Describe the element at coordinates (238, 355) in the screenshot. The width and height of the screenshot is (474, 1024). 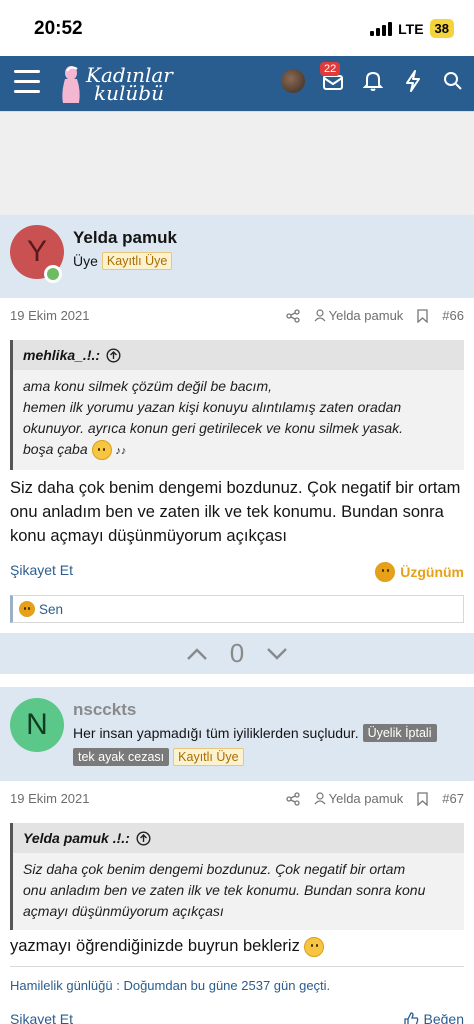
I see `quote-header: mehlika_.!.:` at that location.